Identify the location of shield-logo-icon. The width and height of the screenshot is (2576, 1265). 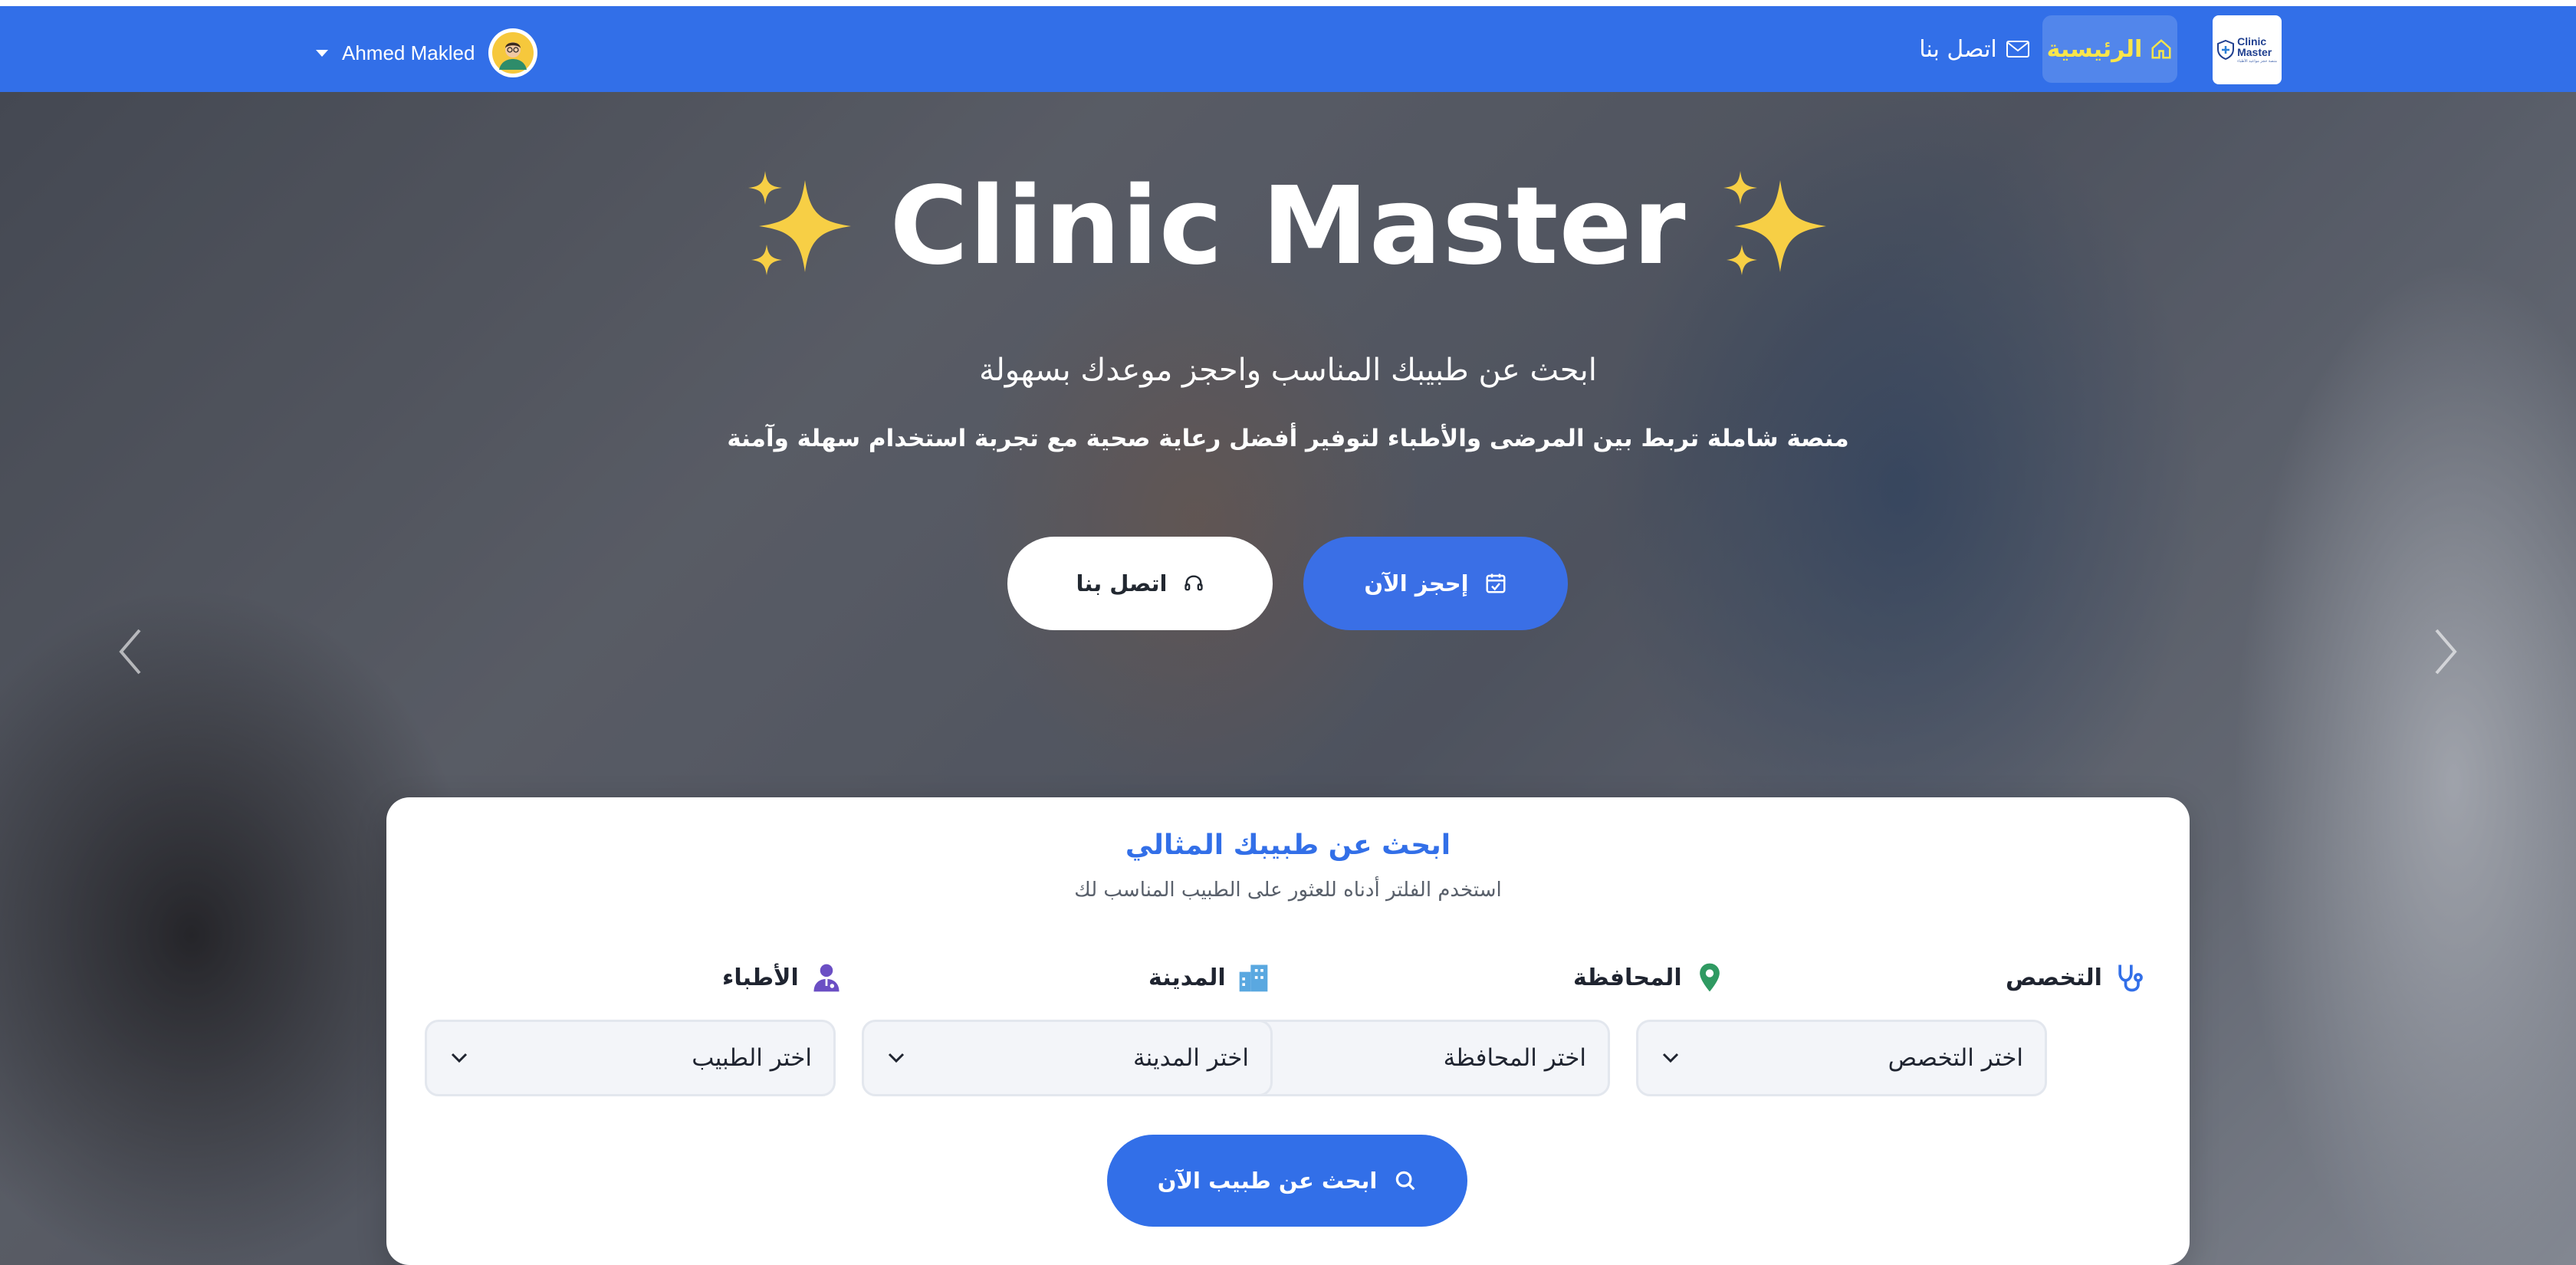
(2226, 50).